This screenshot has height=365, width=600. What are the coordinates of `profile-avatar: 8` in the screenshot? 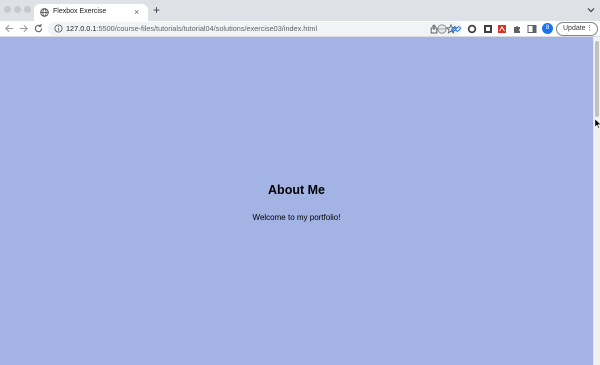 It's located at (547, 28).